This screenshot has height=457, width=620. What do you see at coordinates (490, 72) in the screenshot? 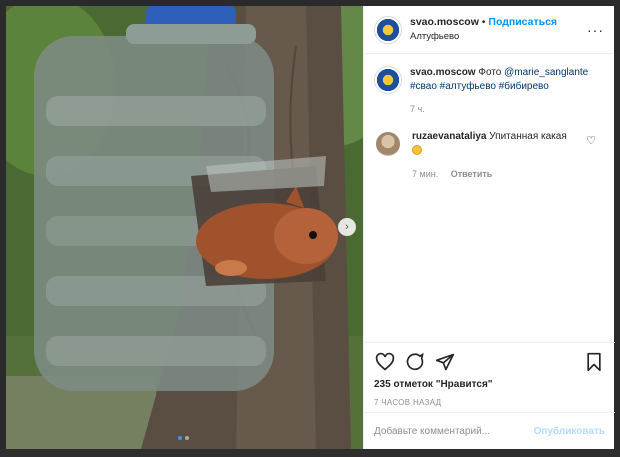
I see `caption-text: Фото` at bounding box center [490, 72].